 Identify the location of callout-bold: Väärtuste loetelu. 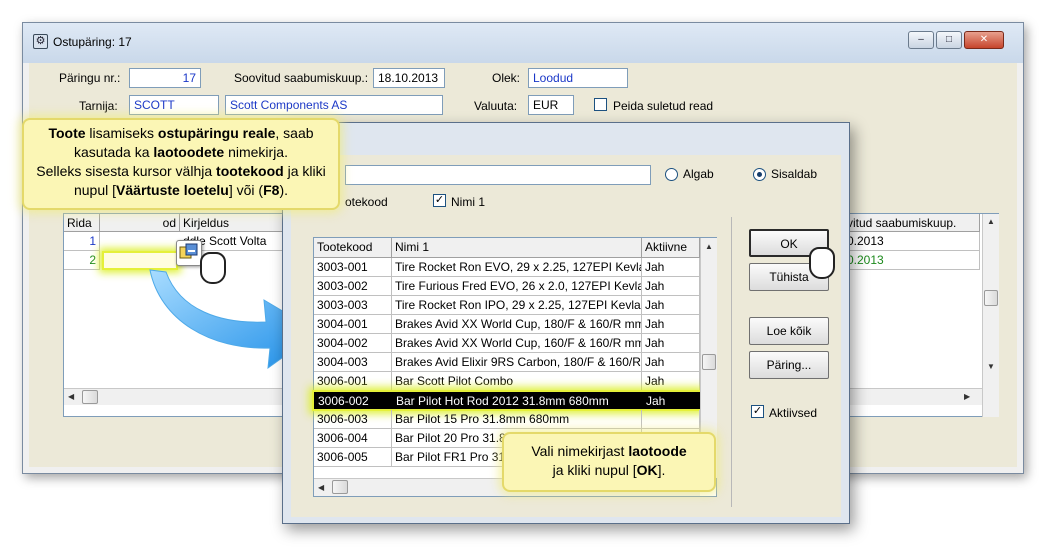
(172, 190).